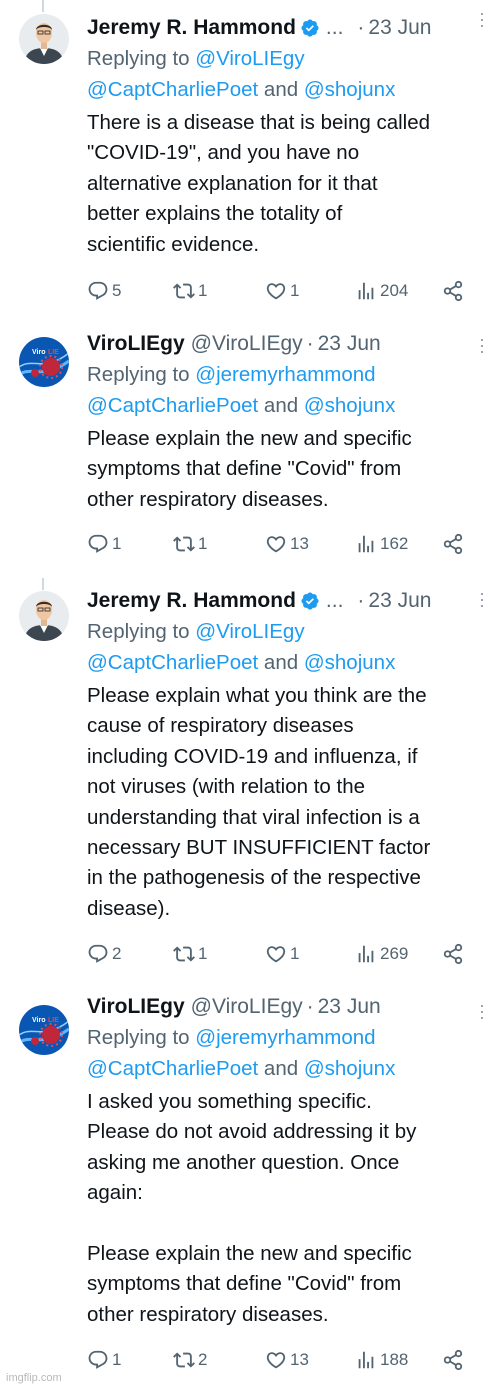 The height and width of the screenshot is (1388, 500). Describe the element at coordinates (394, 543) in the screenshot. I see `view-count: 162` at that location.